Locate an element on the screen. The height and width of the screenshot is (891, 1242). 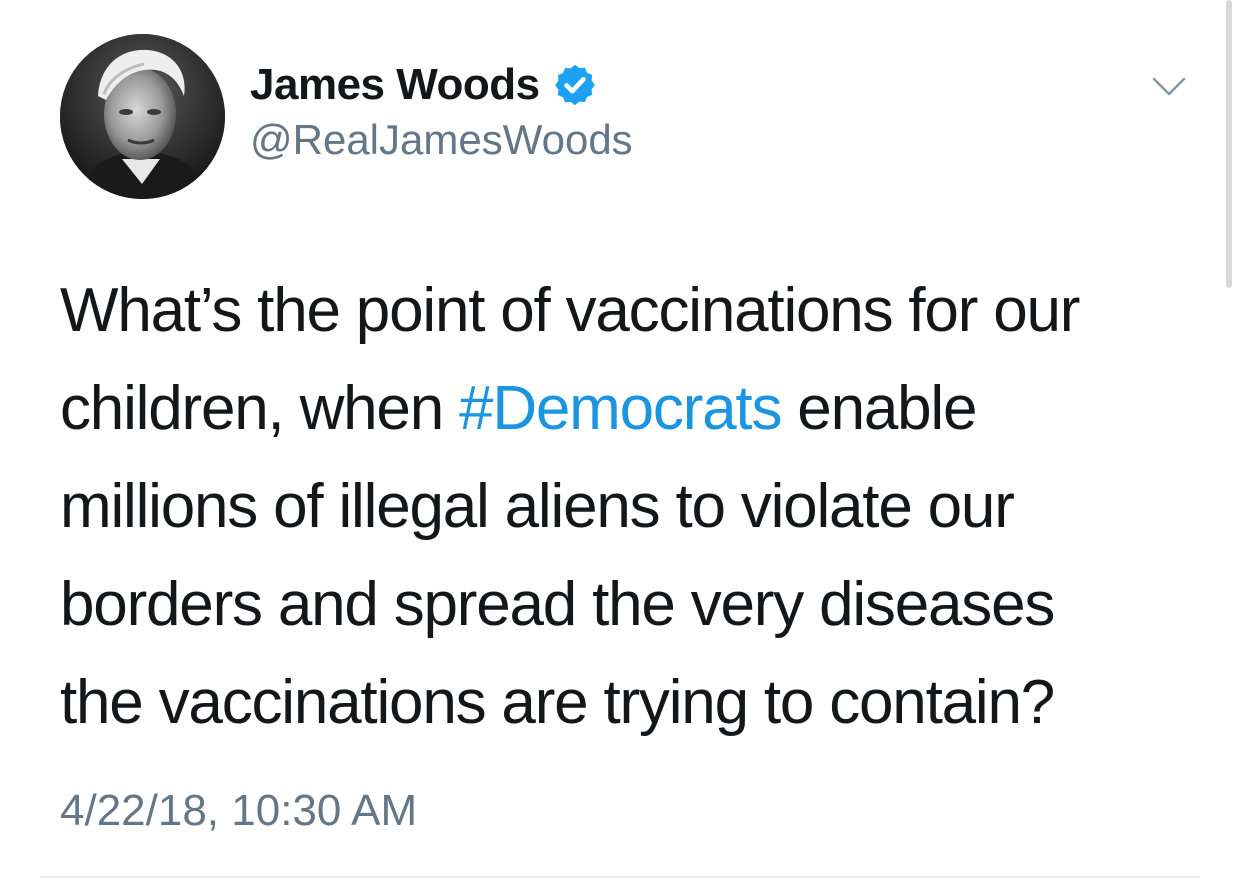
author-handle: @RealJamesWoods is located at coordinates (441, 140).